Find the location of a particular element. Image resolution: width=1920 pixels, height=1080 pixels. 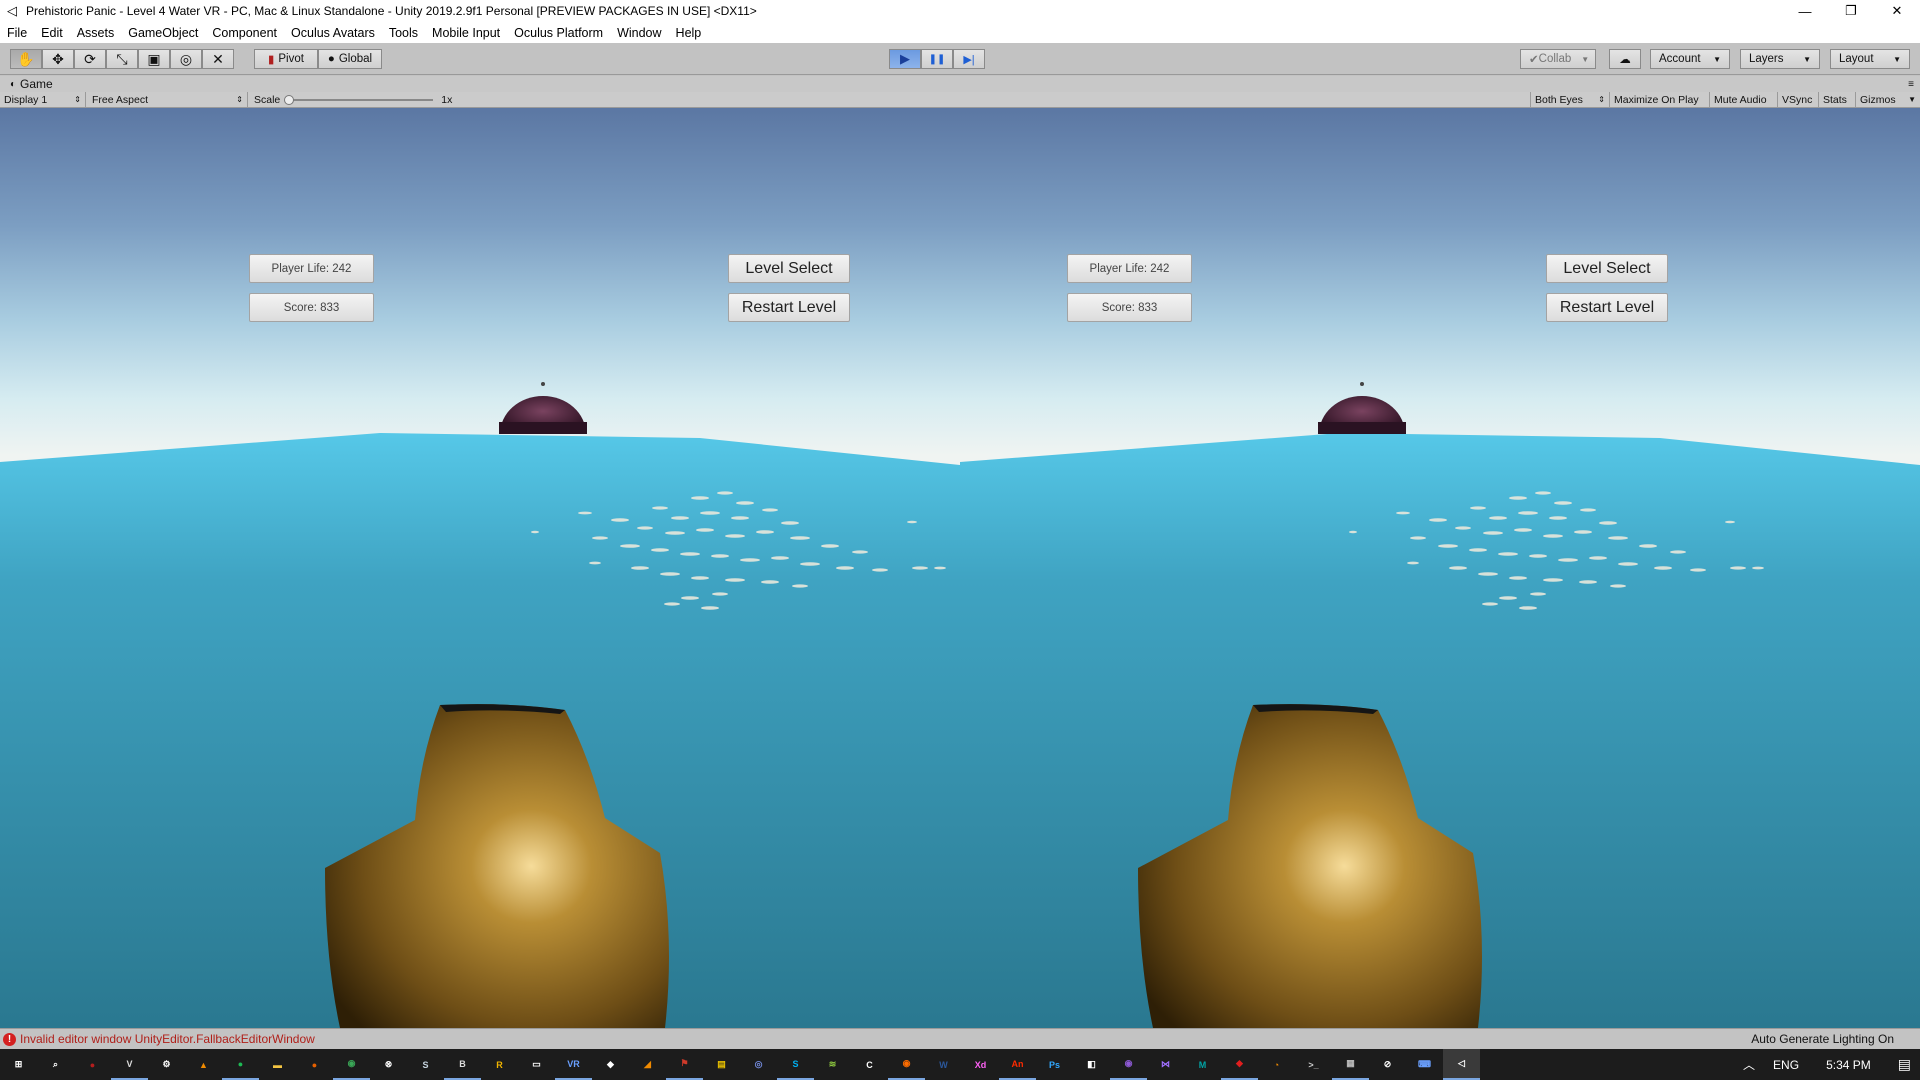

app-orange-icon-glyph: ◢ is located at coordinates (647, 1064).